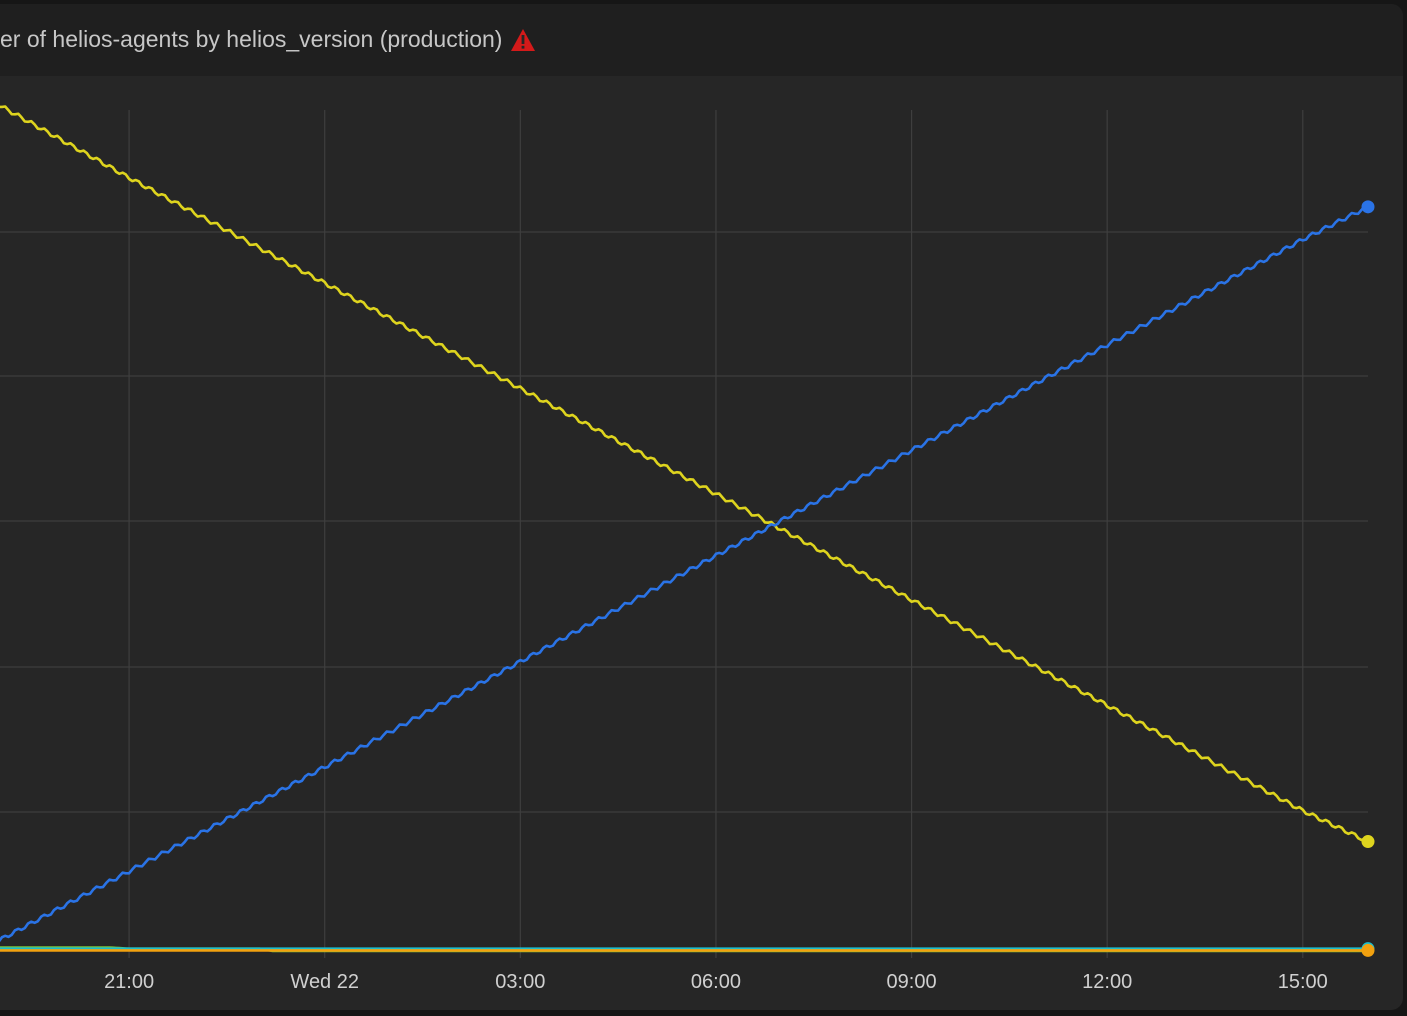 The height and width of the screenshot is (1016, 1407). What do you see at coordinates (1107, 982) in the screenshot?
I see `x-tick-label: 12:00` at bounding box center [1107, 982].